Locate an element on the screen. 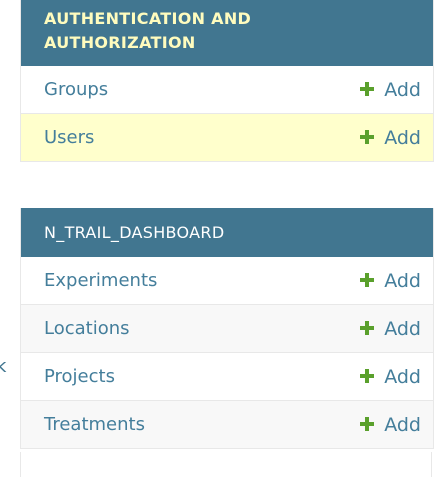 The image size is (448, 477). model-link-users: Users is located at coordinates (69, 137).